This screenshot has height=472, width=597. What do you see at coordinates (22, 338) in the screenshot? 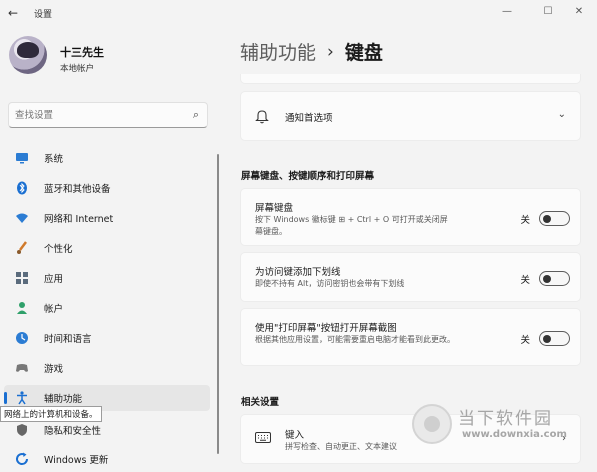
I see `globe-clock-icon` at bounding box center [22, 338].